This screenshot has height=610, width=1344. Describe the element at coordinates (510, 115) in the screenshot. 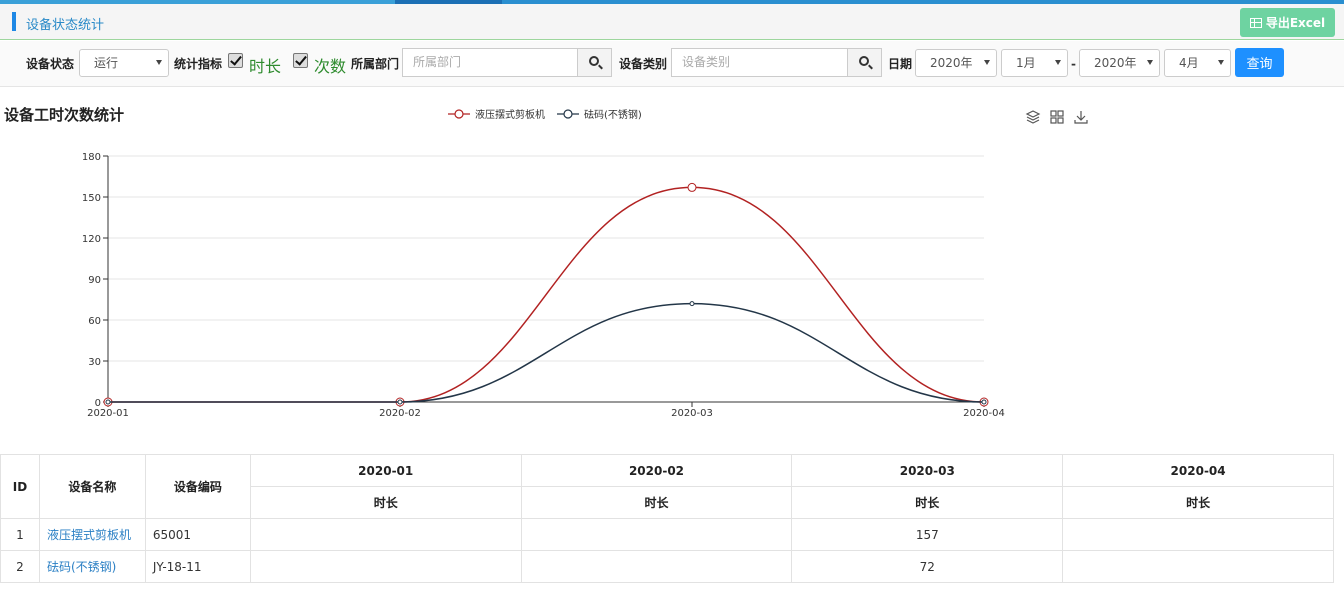

I see `legend-label: 液压摆式剪板机` at that location.